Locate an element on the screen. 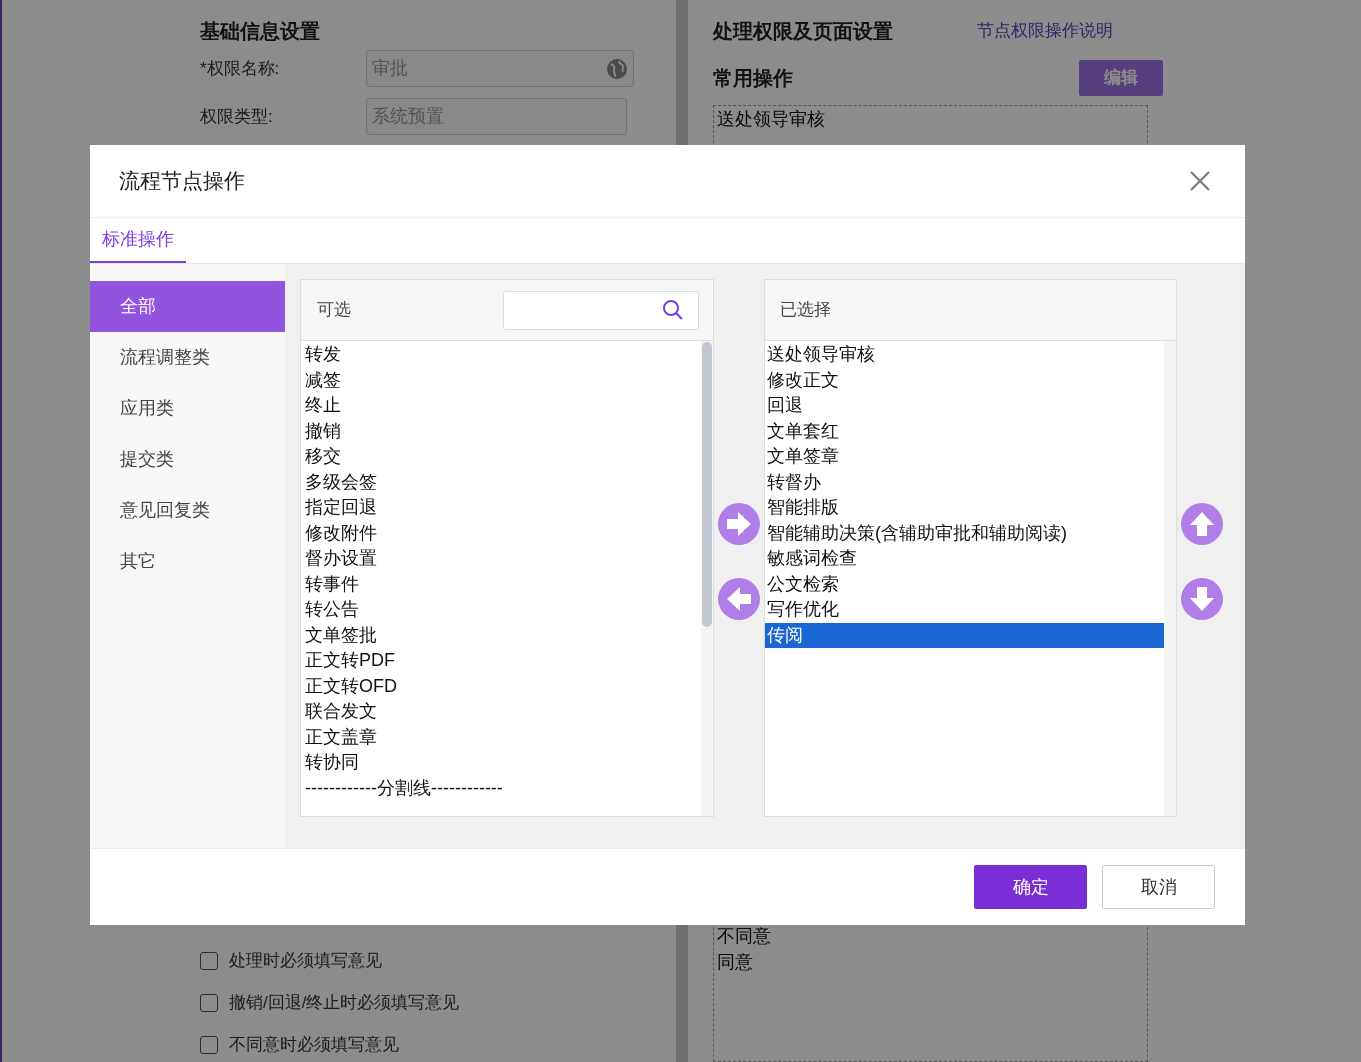 The height and width of the screenshot is (1062, 1361). list-item: 正文转OFD is located at coordinates (503, 686).